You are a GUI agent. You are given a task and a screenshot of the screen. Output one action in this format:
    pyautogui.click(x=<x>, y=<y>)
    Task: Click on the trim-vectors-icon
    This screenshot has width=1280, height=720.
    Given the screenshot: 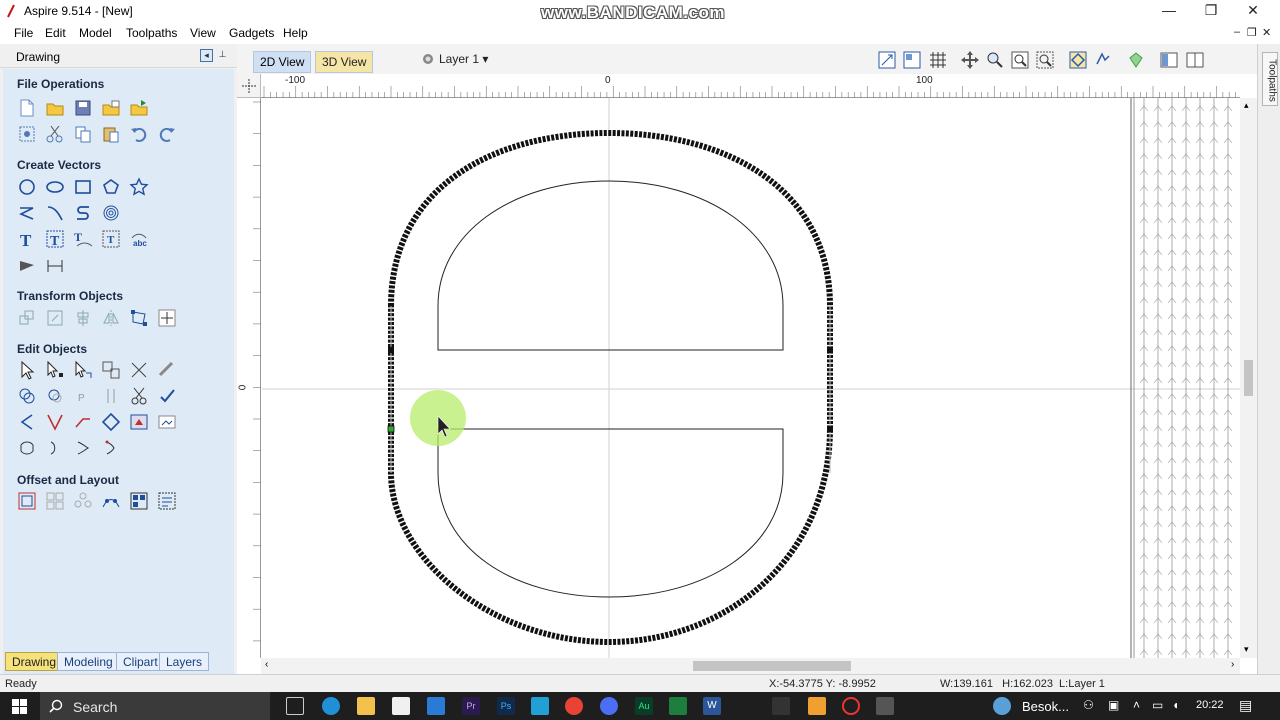 What is the action you would take?
    pyautogui.click(x=139, y=370)
    